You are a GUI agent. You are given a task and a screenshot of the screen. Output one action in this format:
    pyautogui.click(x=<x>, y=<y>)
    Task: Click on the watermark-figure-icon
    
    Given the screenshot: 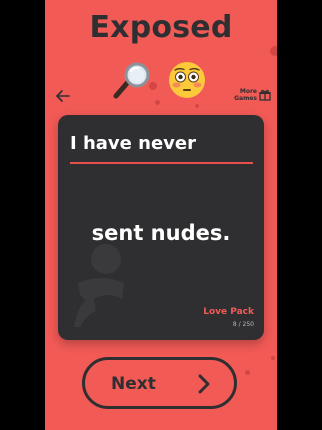 What is the action you would take?
    pyautogui.click(x=99, y=285)
    